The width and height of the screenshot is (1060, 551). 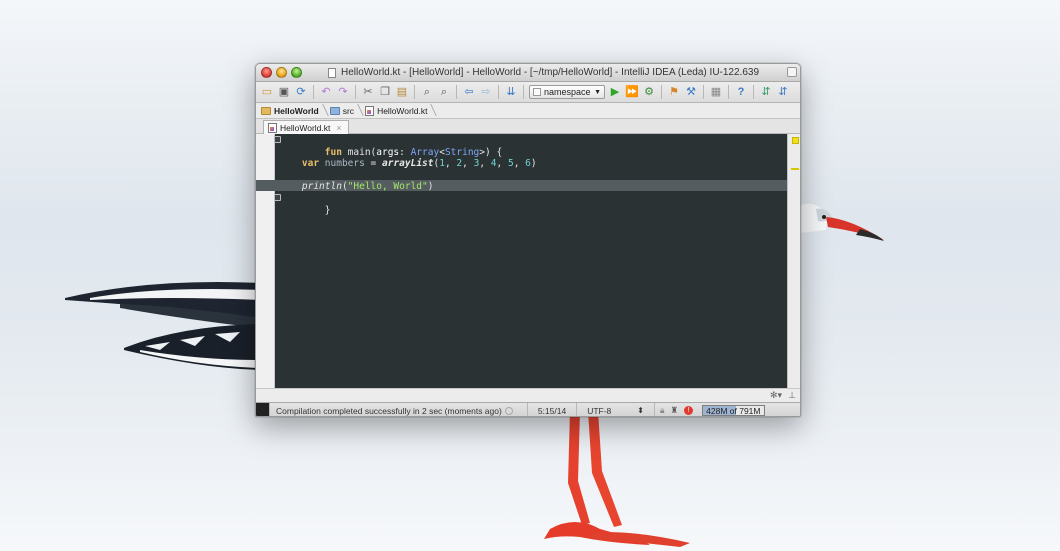 What do you see at coordinates (284, 92) in the screenshot?
I see `save-all-icon: ▣` at bounding box center [284, 92].